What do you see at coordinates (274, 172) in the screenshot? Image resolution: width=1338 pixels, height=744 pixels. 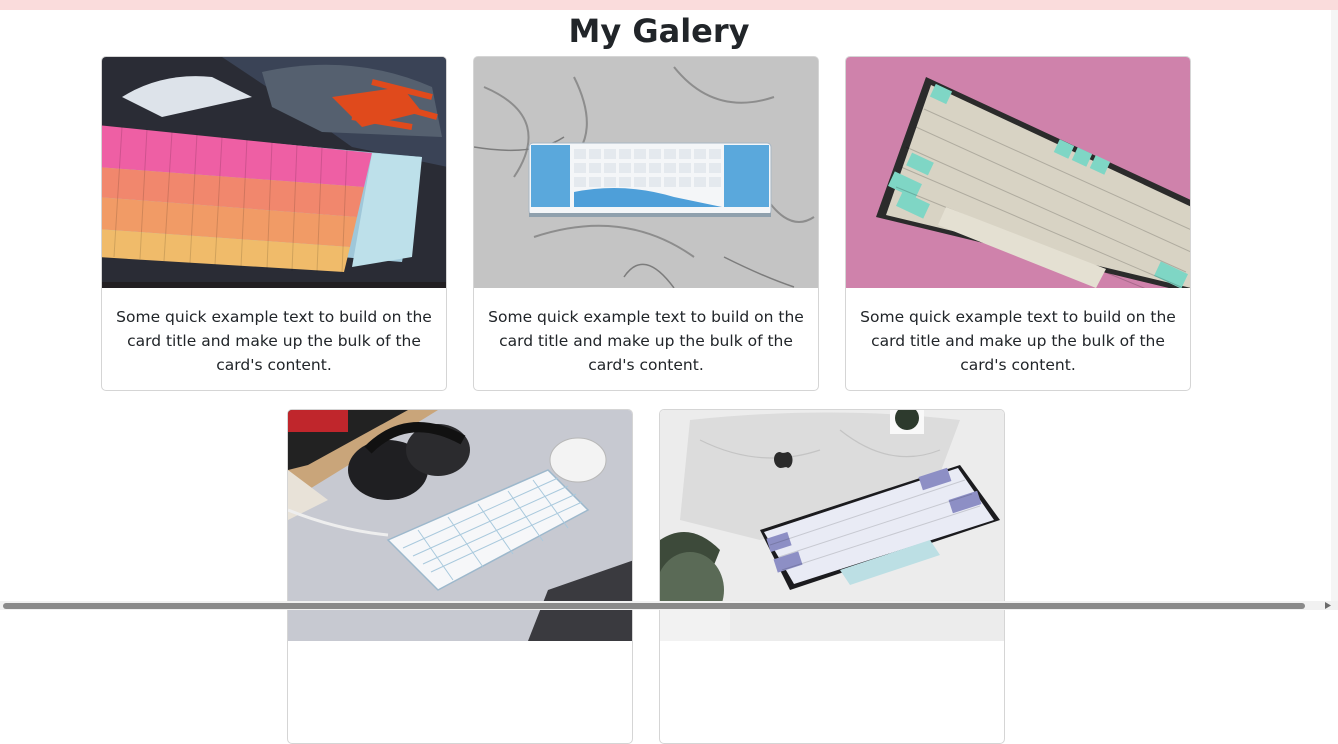 I see `card-image-pink-keyboard` at bounding box center [274, 172].